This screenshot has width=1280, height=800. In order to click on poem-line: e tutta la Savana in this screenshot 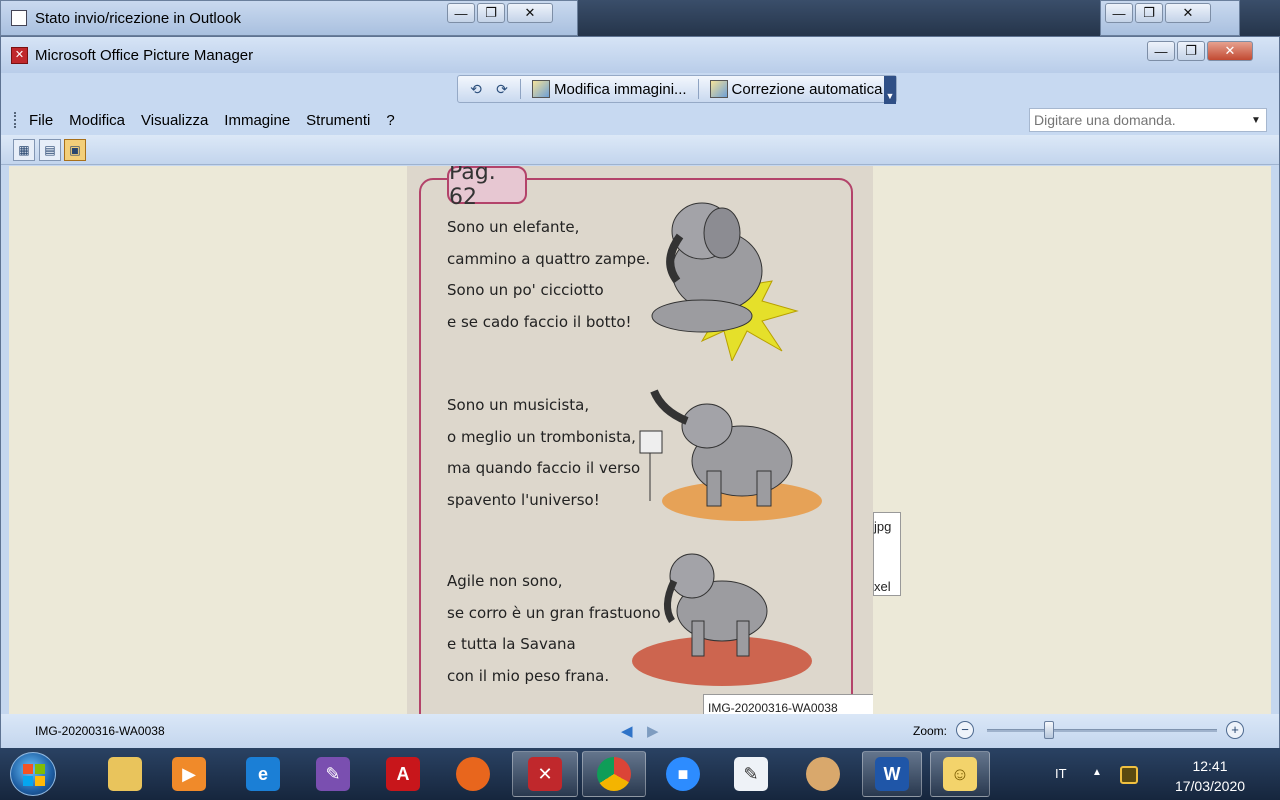, I will do `click(511, 644)`.